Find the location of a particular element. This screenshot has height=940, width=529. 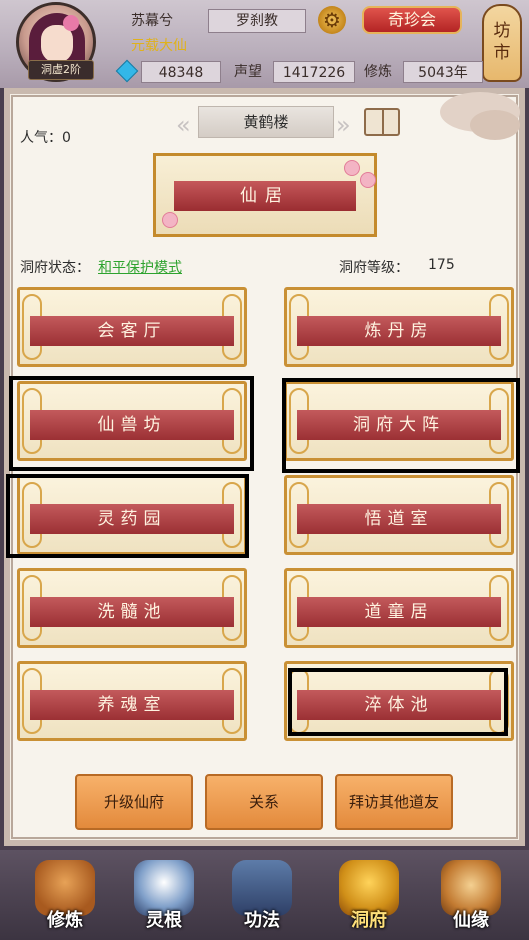

room-label: 悟道室 is located at coordinates (399, 519).